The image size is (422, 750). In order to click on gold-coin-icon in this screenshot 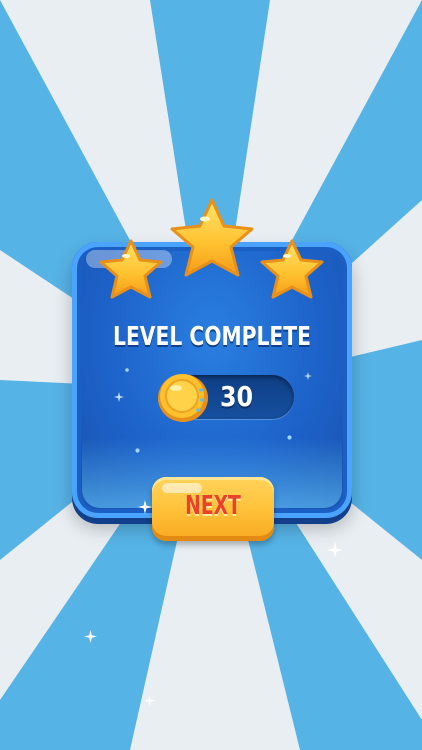, I will do `click(183, 398)`.